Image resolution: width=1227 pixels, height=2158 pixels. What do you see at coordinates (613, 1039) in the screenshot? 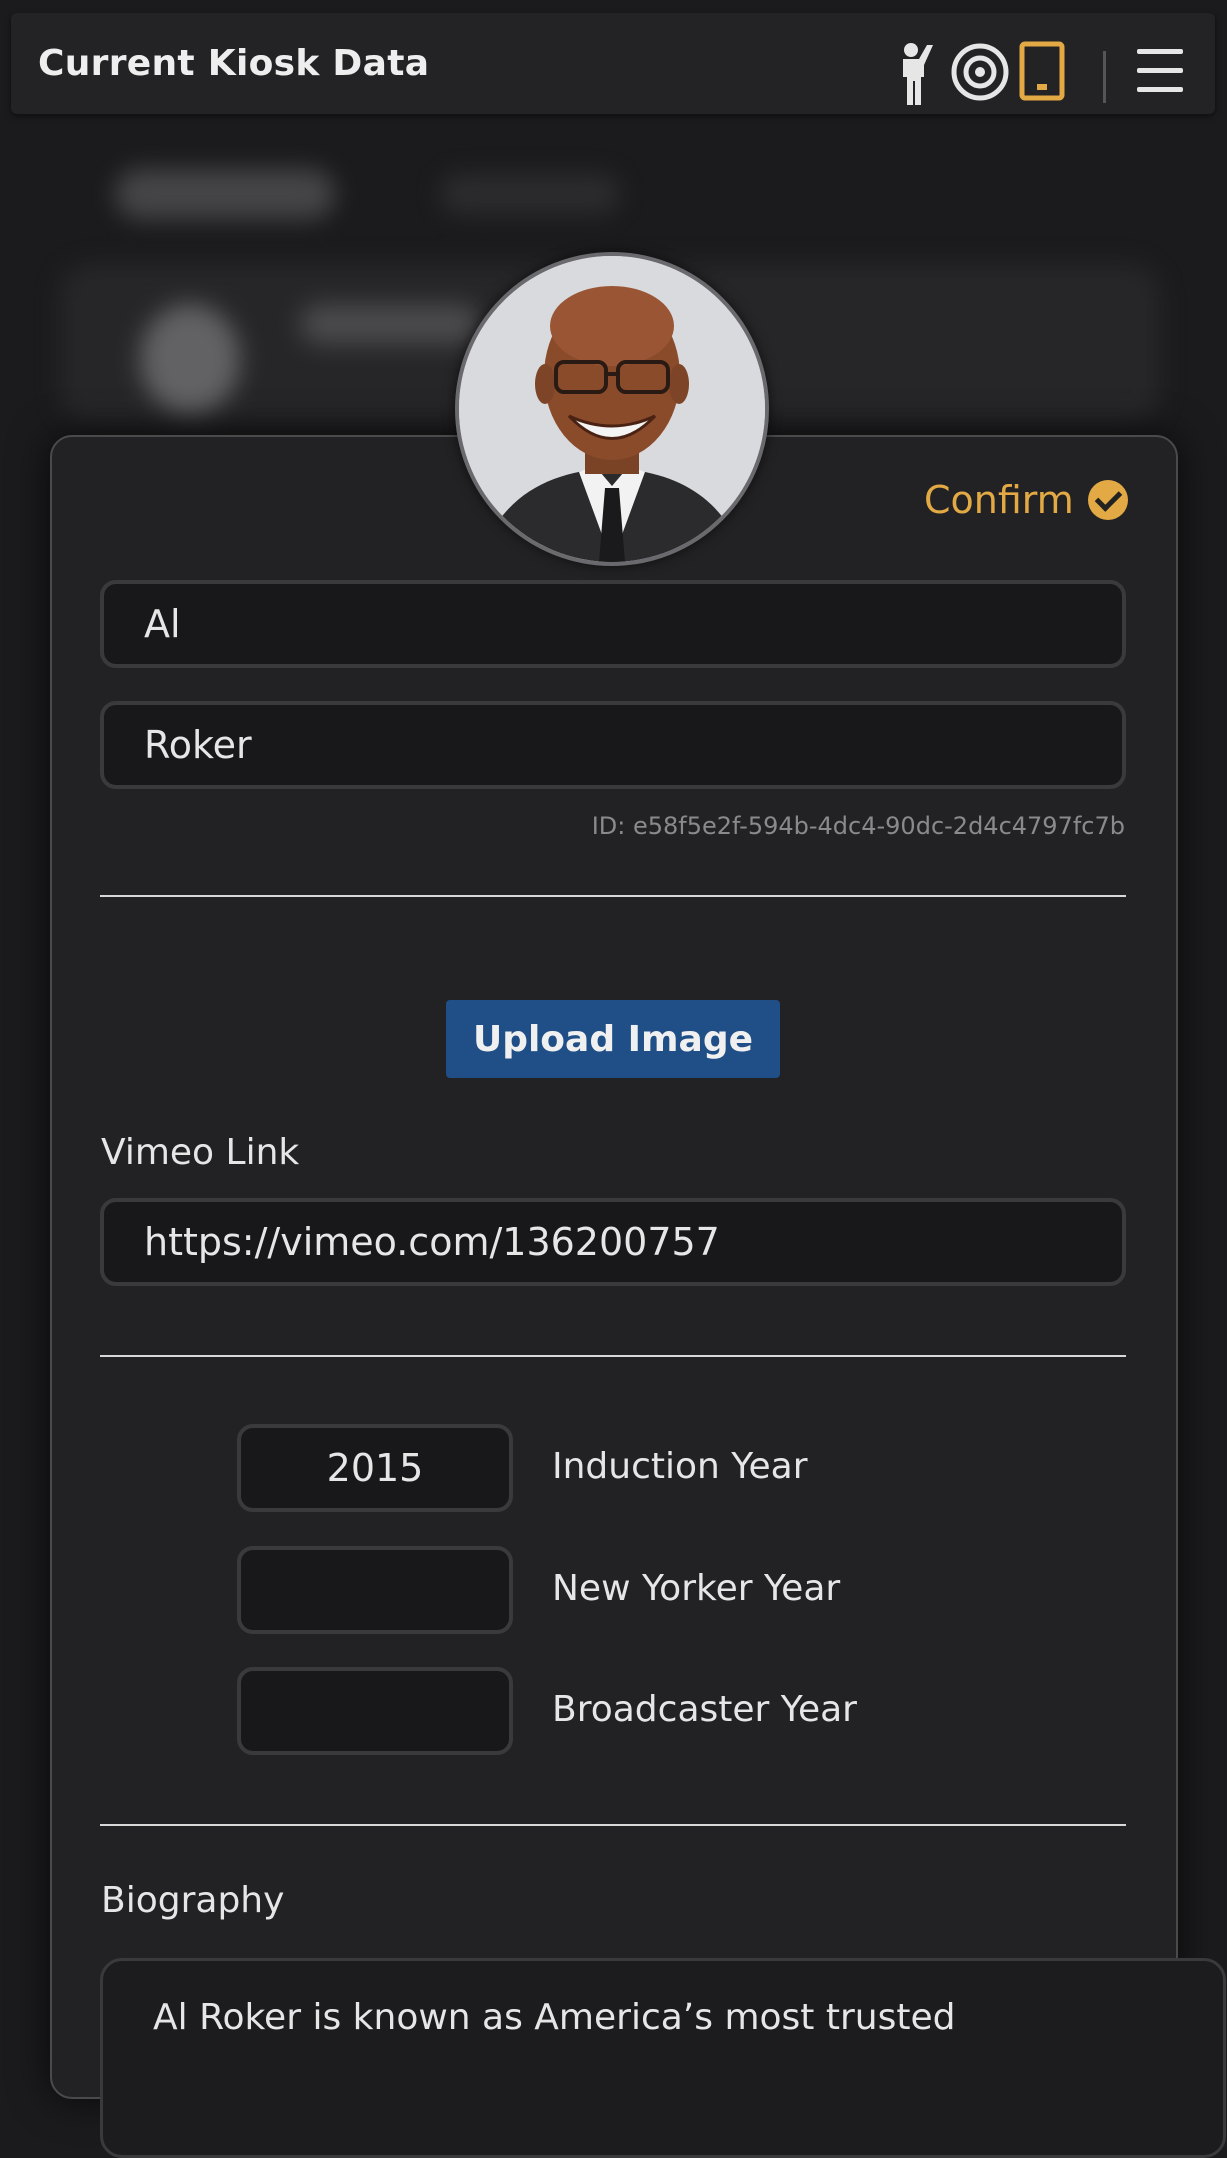
I see `upload-image-button: Upload Image` at bounding box center [613, 1039].